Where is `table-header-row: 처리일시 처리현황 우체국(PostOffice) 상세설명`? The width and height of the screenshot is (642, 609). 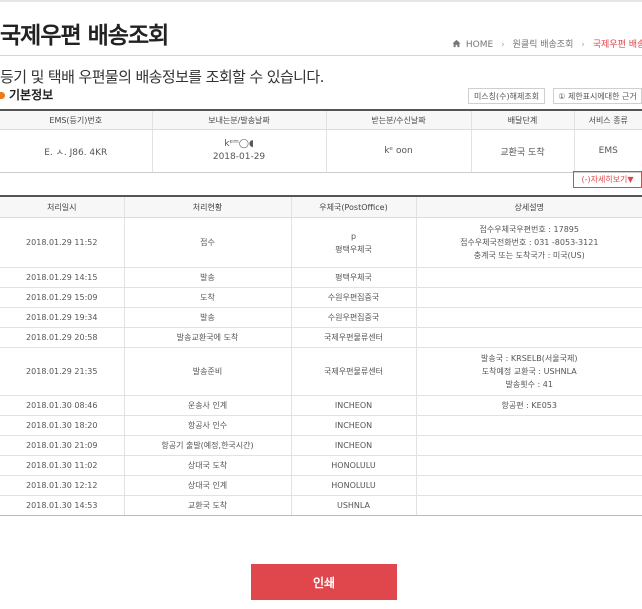 table-header-row: 처리일시 처리현황 우체국(PostOffice) 상세설명 is located at coordinates (321, 207).